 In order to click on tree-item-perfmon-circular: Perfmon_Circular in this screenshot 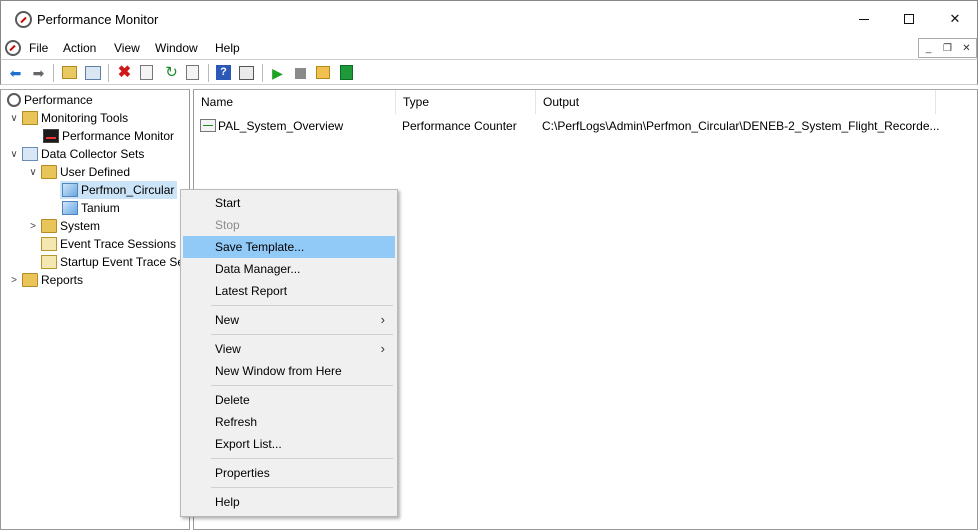, I will do `click(119, 190)`.